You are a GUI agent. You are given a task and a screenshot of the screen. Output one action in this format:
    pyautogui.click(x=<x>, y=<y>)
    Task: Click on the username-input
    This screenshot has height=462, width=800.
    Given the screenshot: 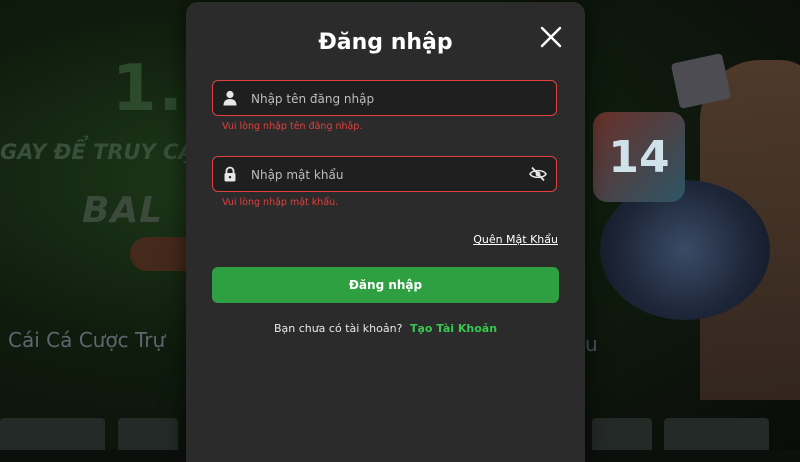 What is the action you would take?
    pyautogui.click(x=386, y=99)
    